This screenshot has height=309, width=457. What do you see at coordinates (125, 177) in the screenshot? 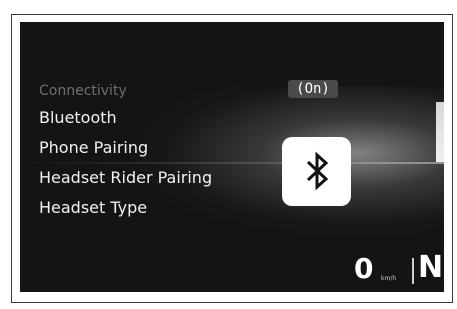
I see `menu-item-headset-rider-pairing: Headset Rider Pairing` at bounding box center [125, 177].